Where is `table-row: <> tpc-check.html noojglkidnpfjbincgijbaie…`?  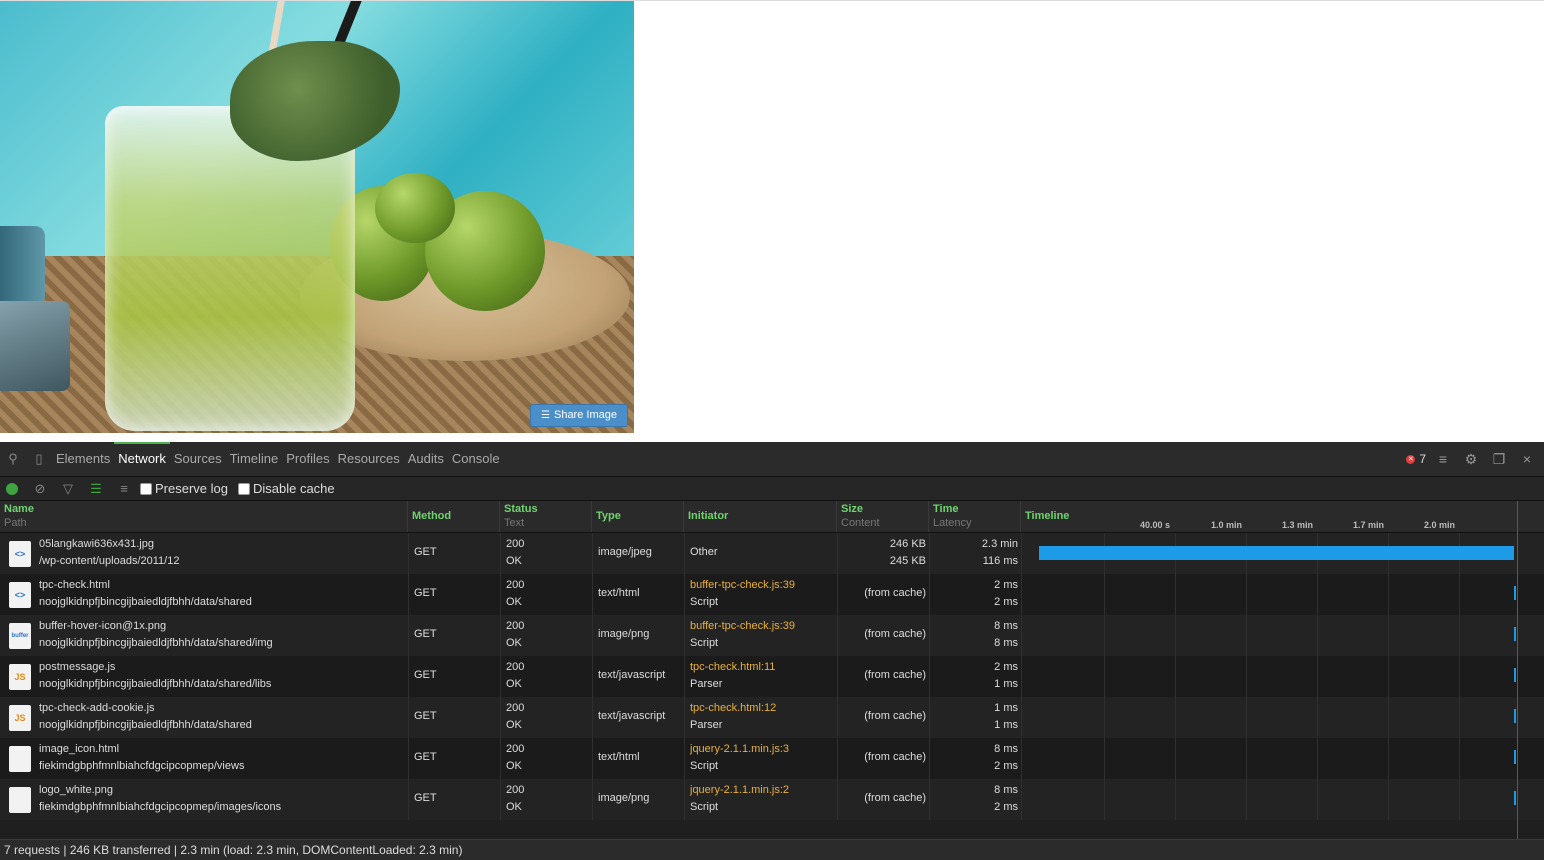 table-row: <> tpc-check.html noojglkidnpfjbincgijbaie… is located at coordinates (772, 594).